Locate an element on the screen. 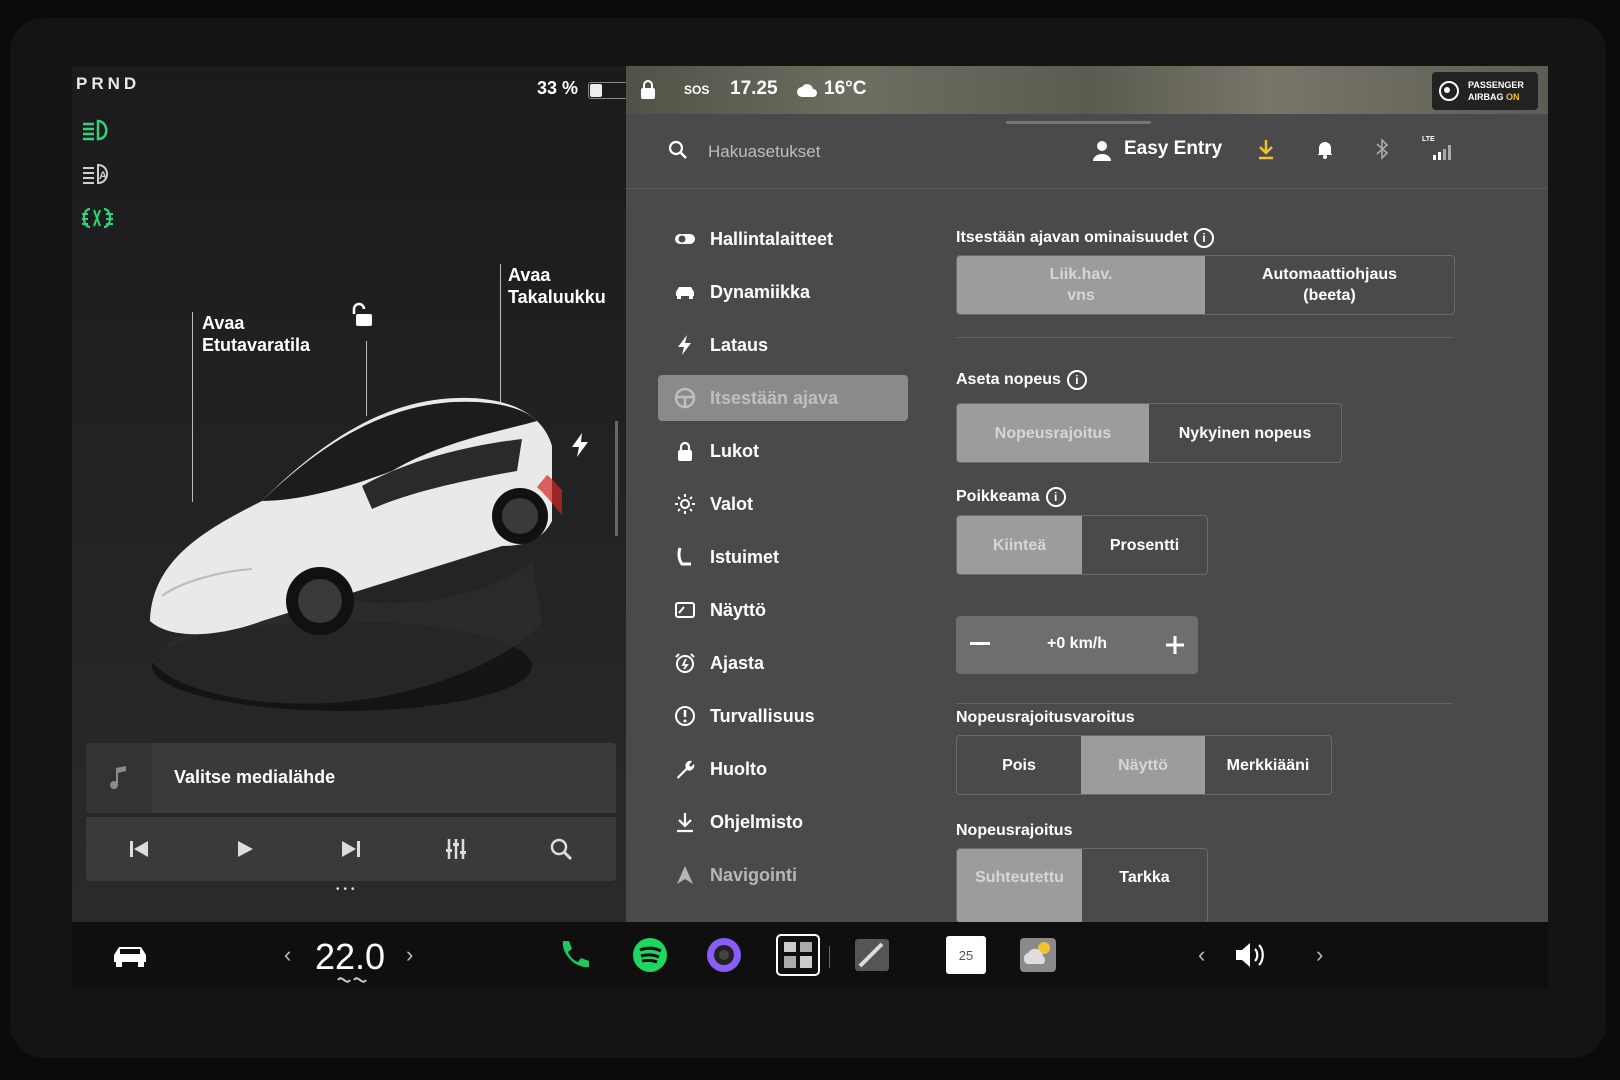  lock-icon is located at coordinates (685, 451).